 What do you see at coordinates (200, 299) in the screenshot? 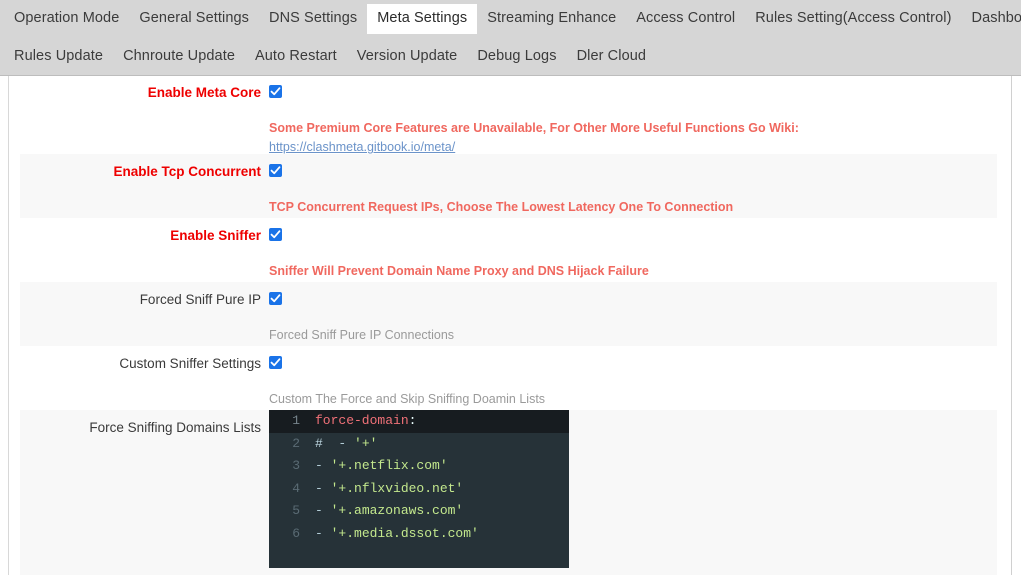
I see `label-forced-sniff-pure-ip: Forced Sniff Pure IP` at bounding box center [200, 299].